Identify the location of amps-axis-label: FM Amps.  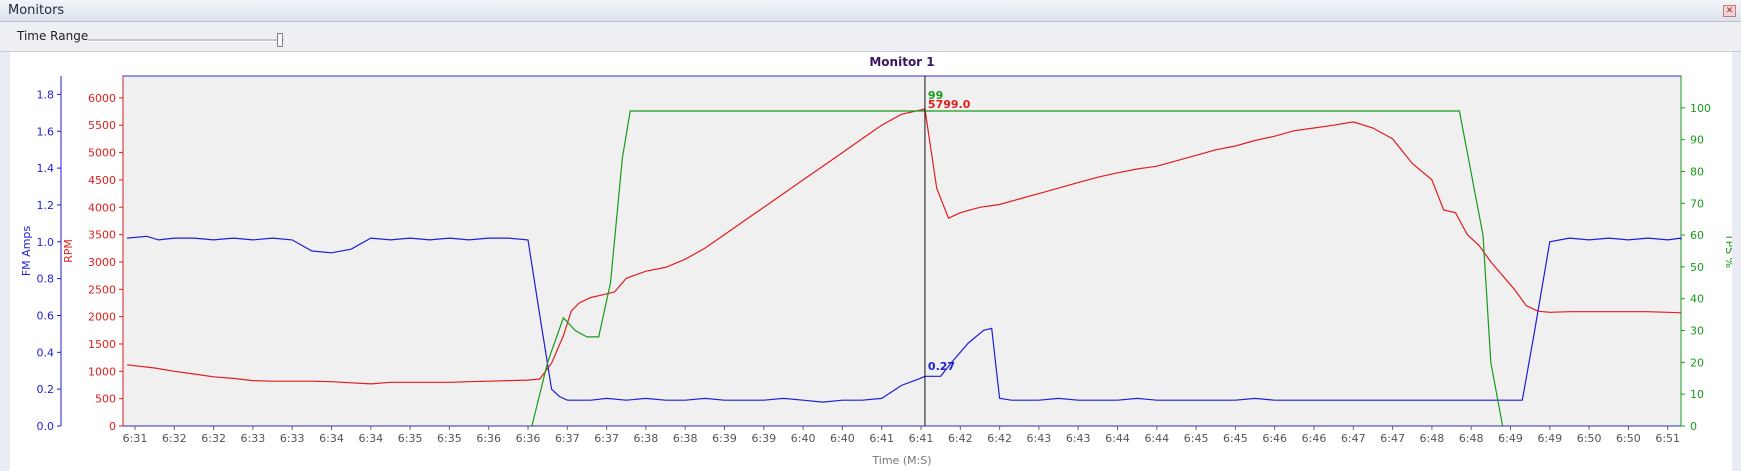
(26, 251).